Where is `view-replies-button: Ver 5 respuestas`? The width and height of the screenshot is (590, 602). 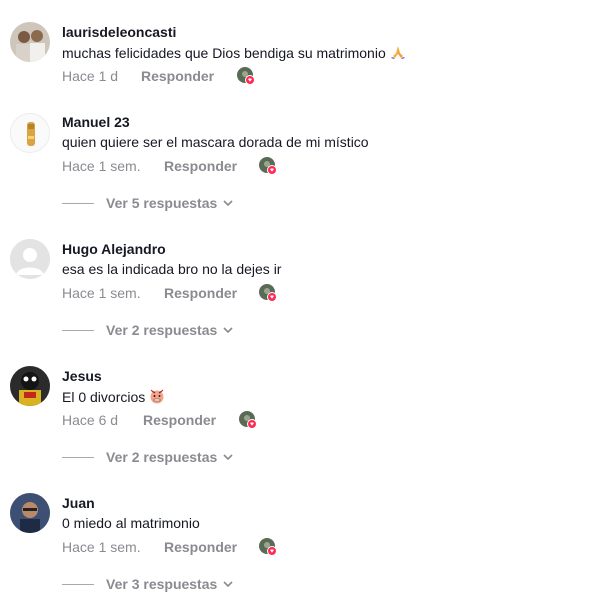 view-replies-button: Ver 5 respuestas is located at coordinates (162, 204).